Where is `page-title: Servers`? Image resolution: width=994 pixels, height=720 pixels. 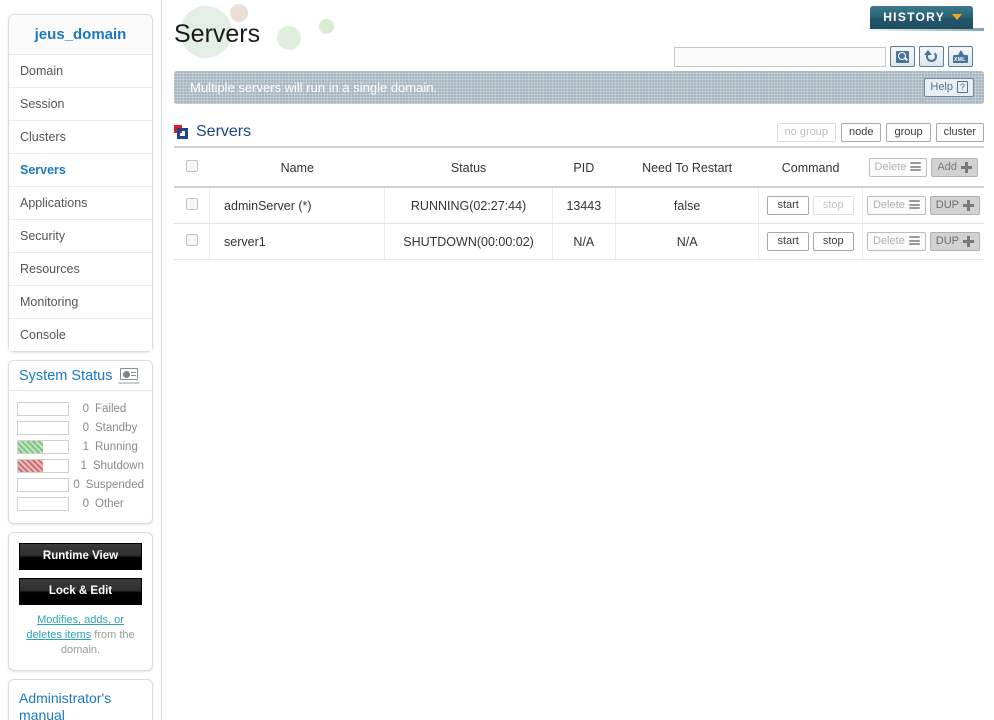 page-title: Servers is located at coordinates (217, 34).